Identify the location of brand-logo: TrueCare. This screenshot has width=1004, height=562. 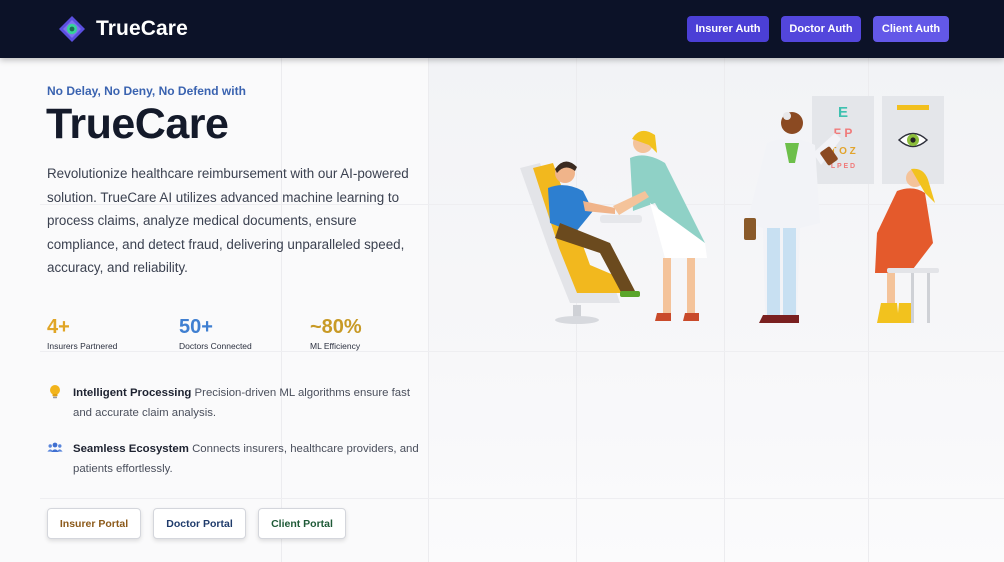
(123, 29).